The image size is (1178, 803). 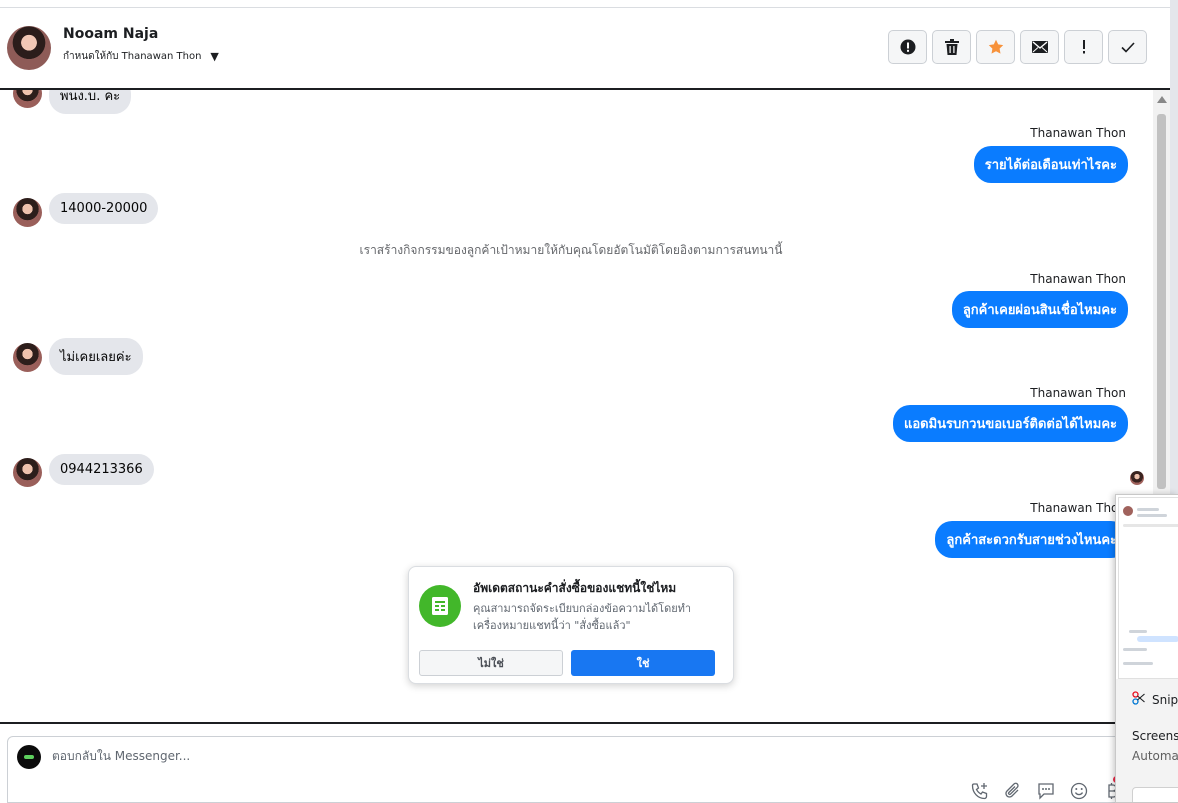 What do you see at coordinates (1155, 794) in the screenshot?
I see `snip-action-button` at bounding box center [1155, 794].